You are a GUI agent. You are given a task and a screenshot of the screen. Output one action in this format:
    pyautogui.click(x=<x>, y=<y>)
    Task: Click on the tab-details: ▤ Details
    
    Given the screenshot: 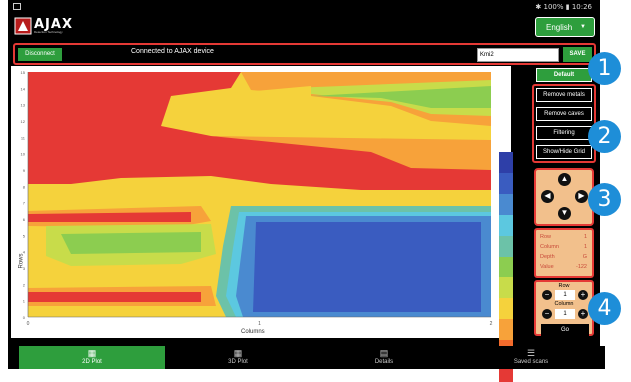 What is the action you would take?
    pyautogui.click(x=384, y=357)
    